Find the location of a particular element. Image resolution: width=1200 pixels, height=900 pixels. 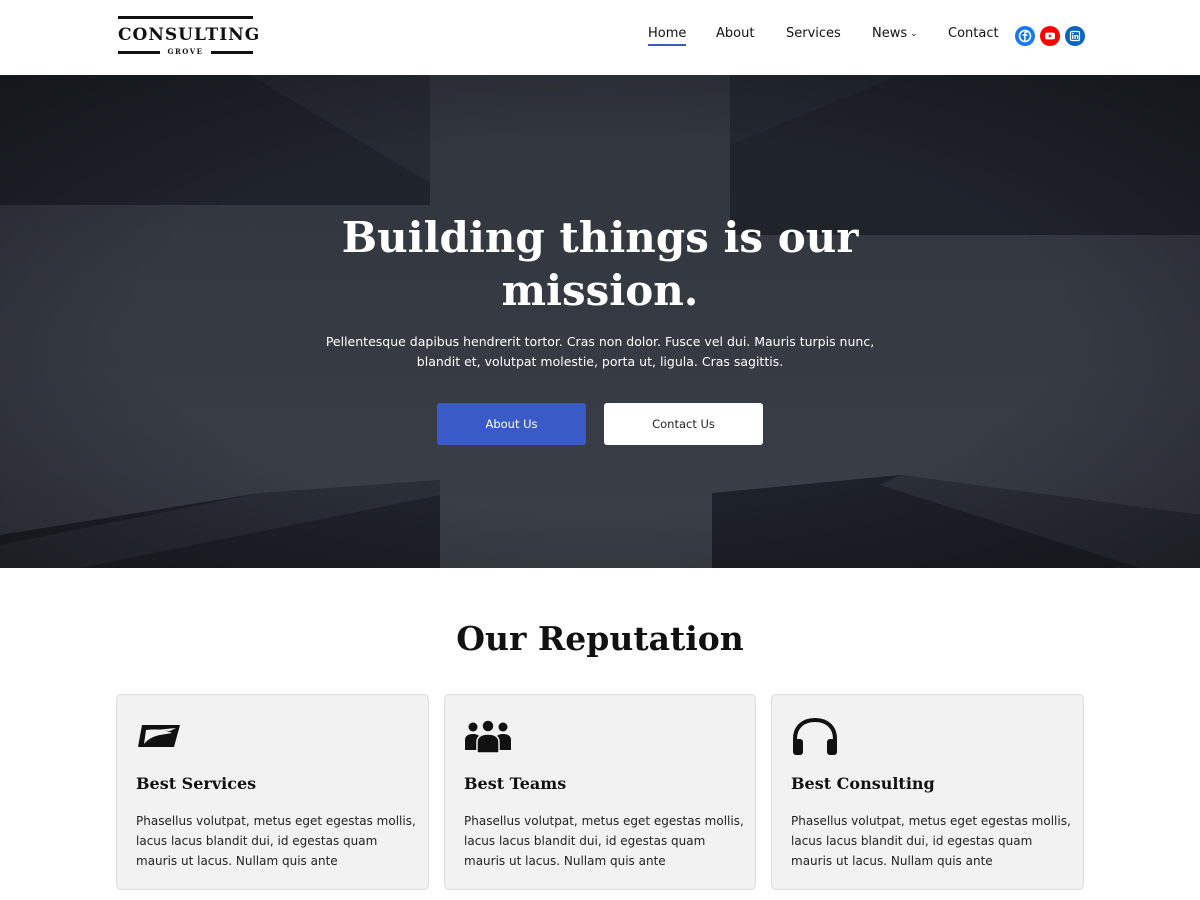

facebook-icon is located at coordinates (1025, 36).